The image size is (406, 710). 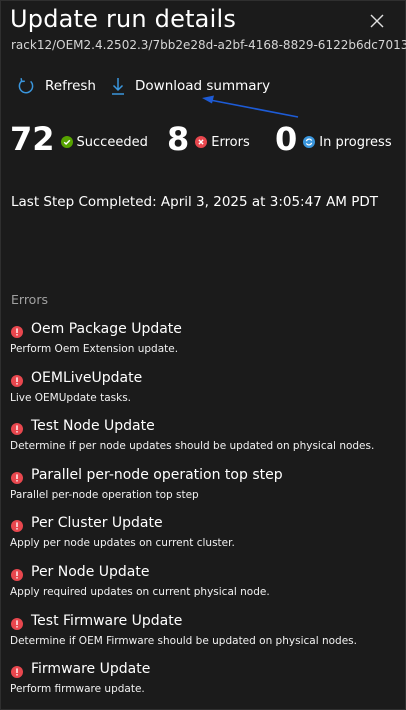 What do you see at coordinates (29, 299) in the screenshot?
I see `errors-heading: Errors` at bounding box center [29, 299].